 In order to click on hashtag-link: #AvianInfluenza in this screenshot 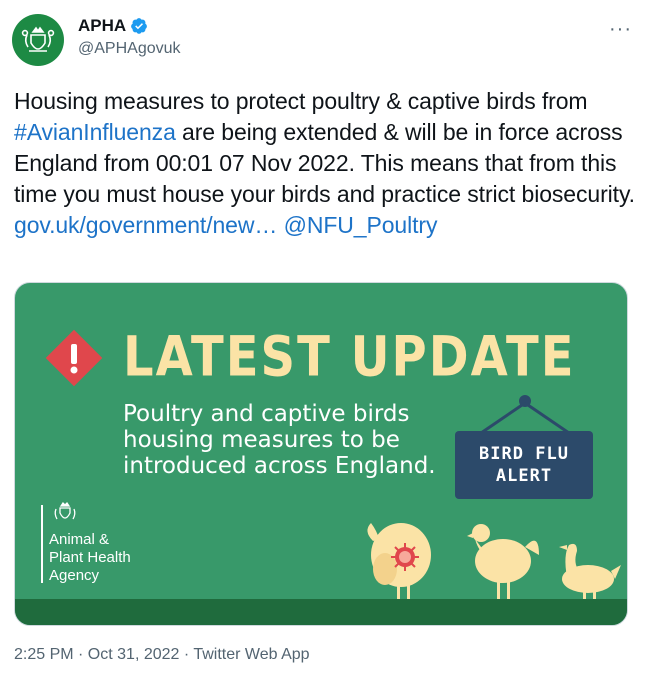, I will do `click(95, 132)`.